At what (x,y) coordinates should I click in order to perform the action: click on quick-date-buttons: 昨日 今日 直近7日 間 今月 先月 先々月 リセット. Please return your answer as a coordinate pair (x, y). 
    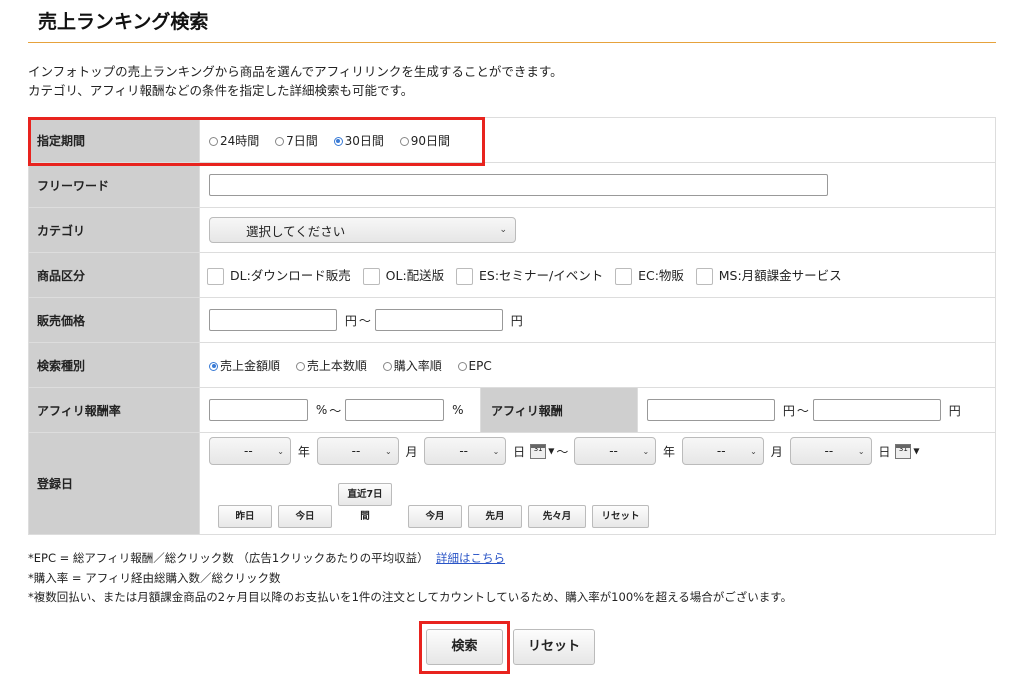
    Looking at the image, I should click on (602, 501).